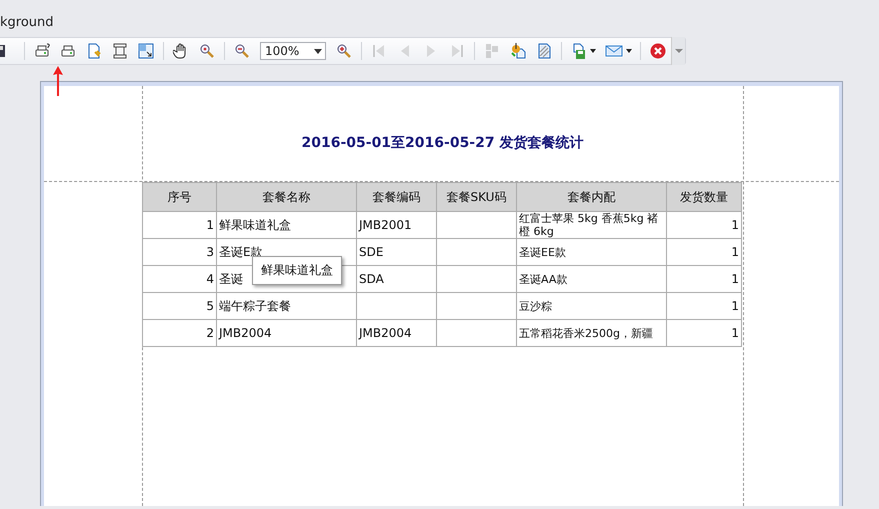  What do you see at coordinates (591, 252) in the screenshot?
I see `table-cell: 圣诞EE款` at bounding box center [591, 252].